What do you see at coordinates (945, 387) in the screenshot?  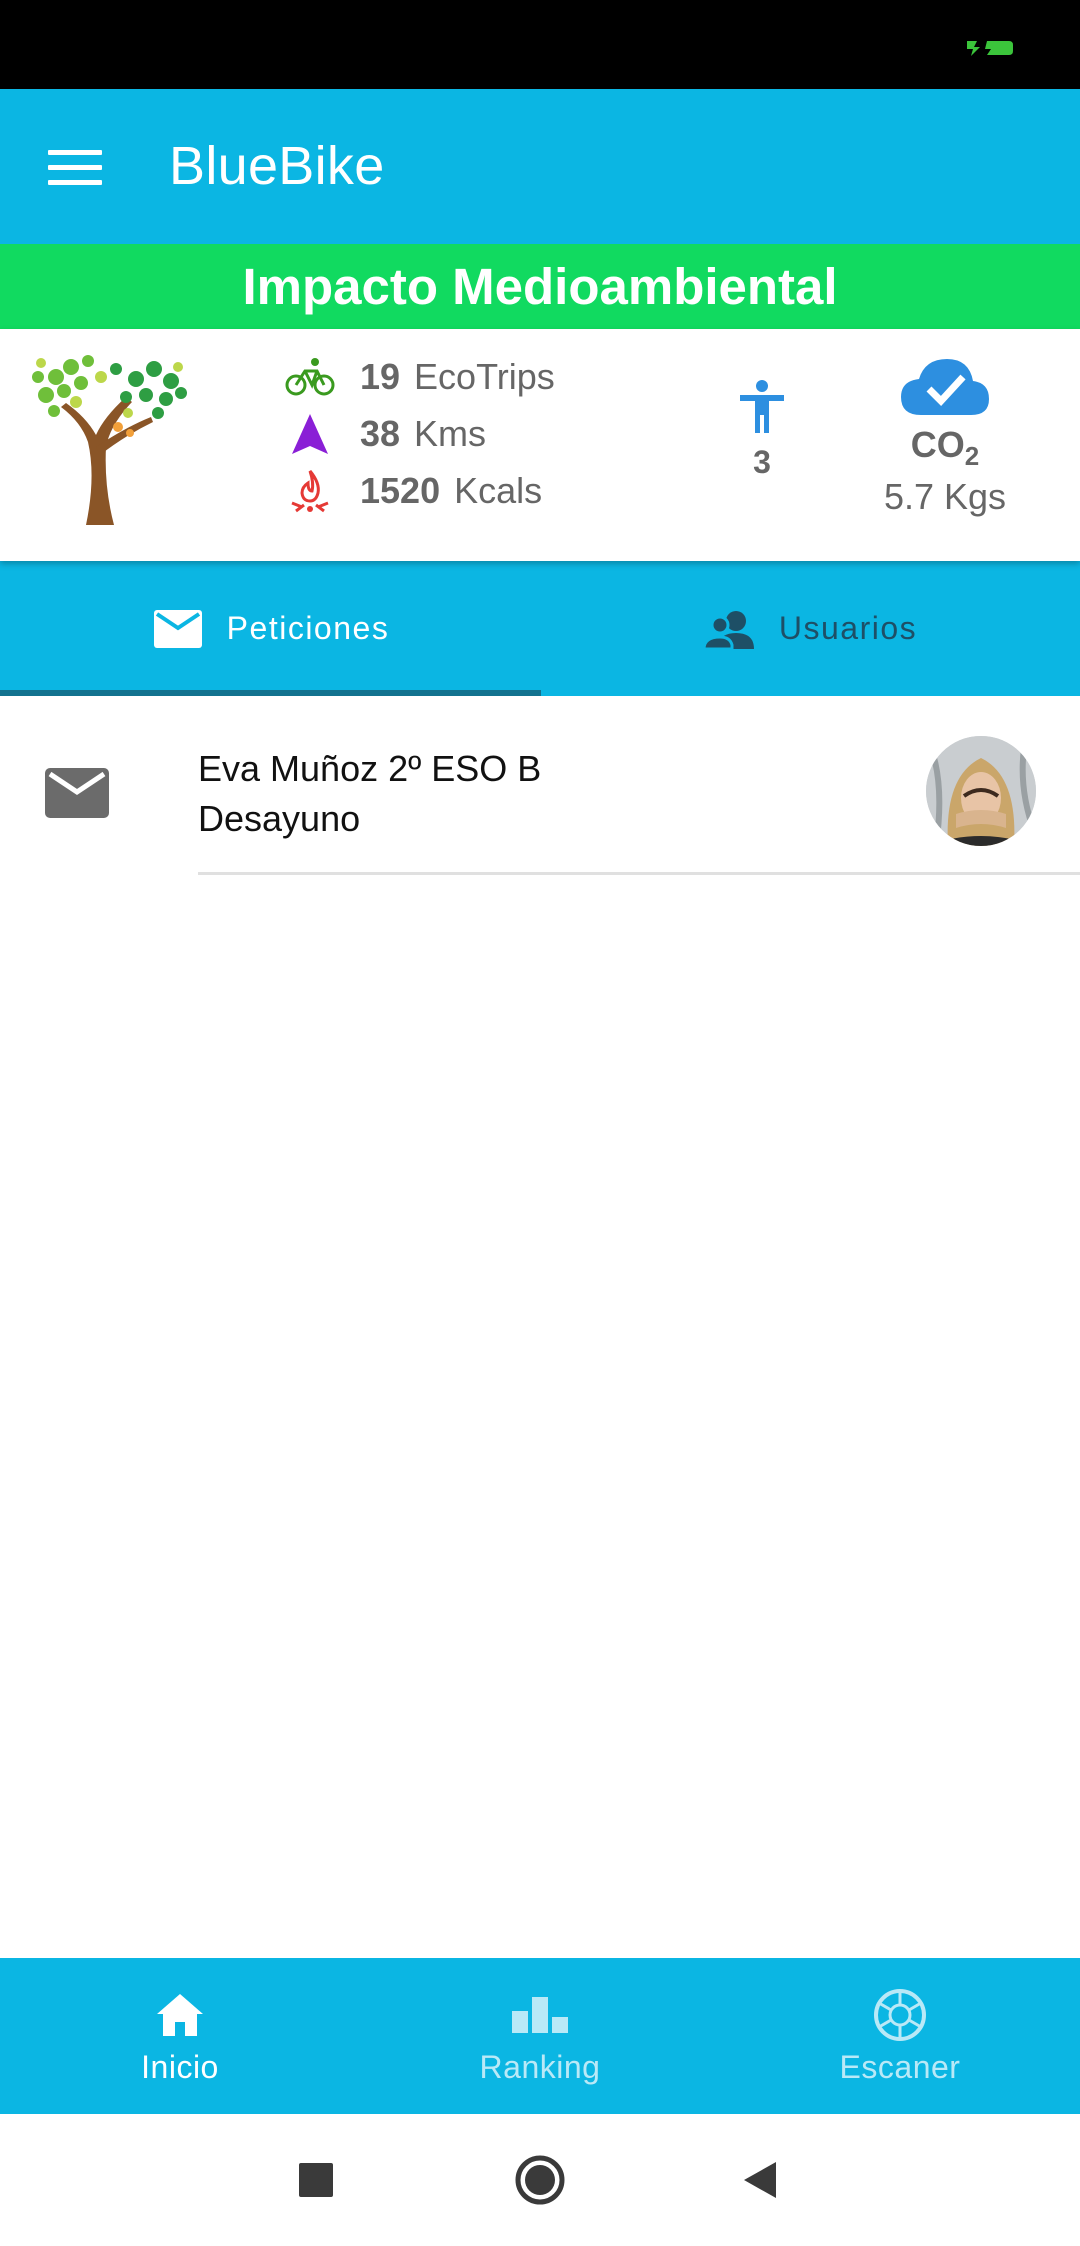 I see `cloud-check-icon` at bounding box center [945, 387].